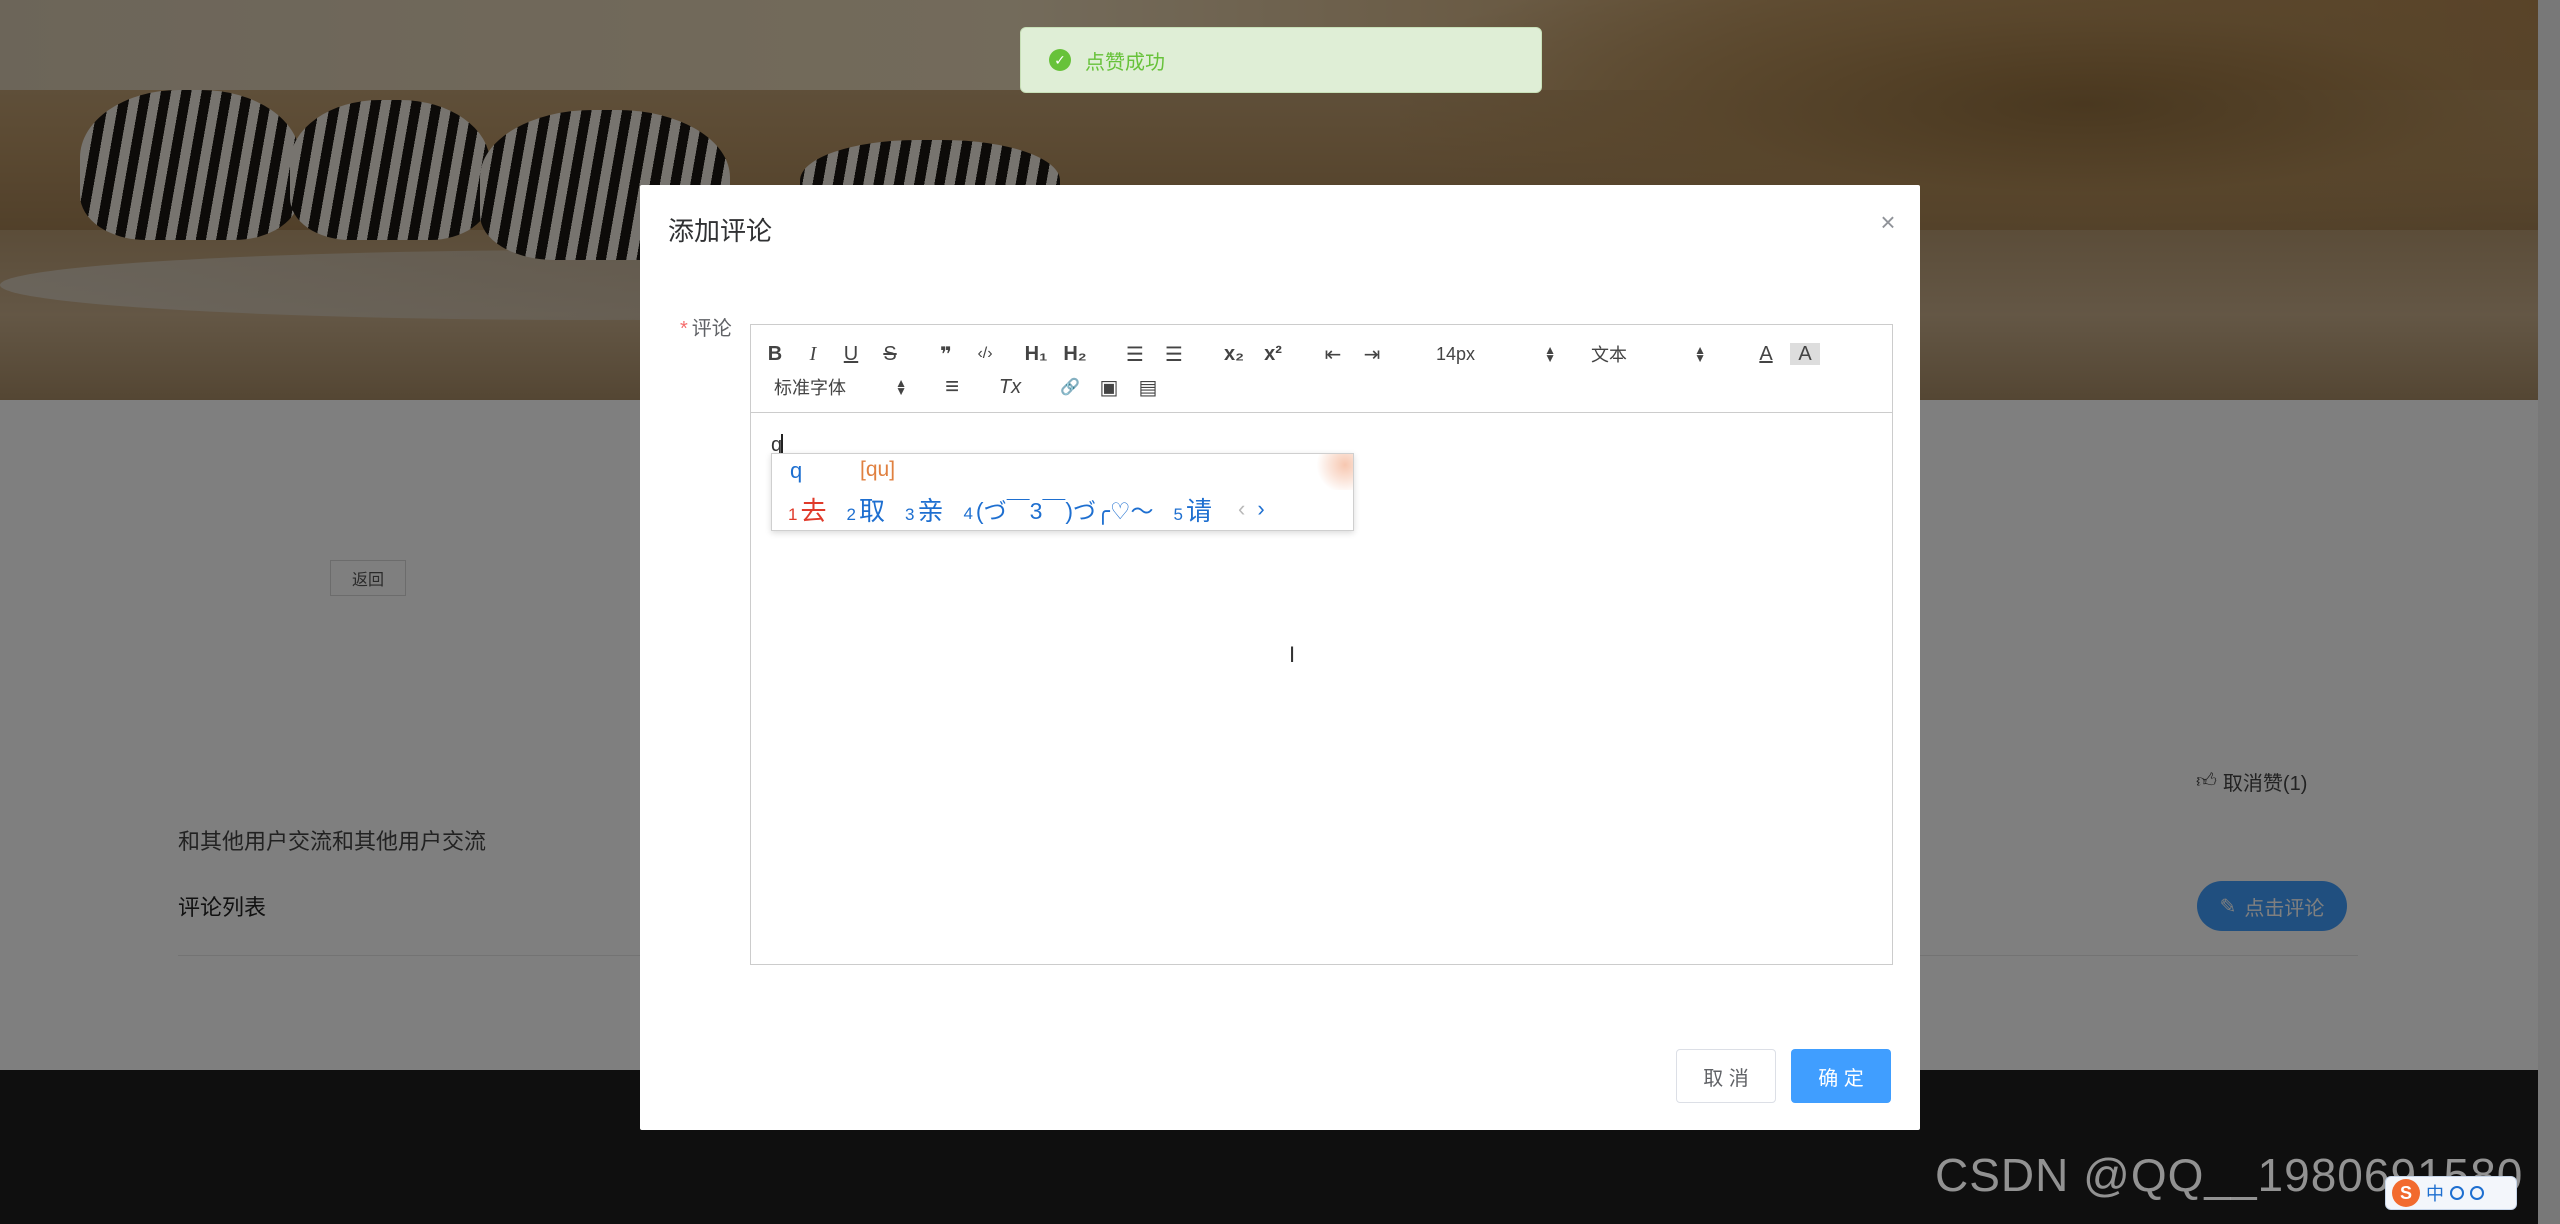  I want to click on ime-candidate: 5请, so click(1193, 509).